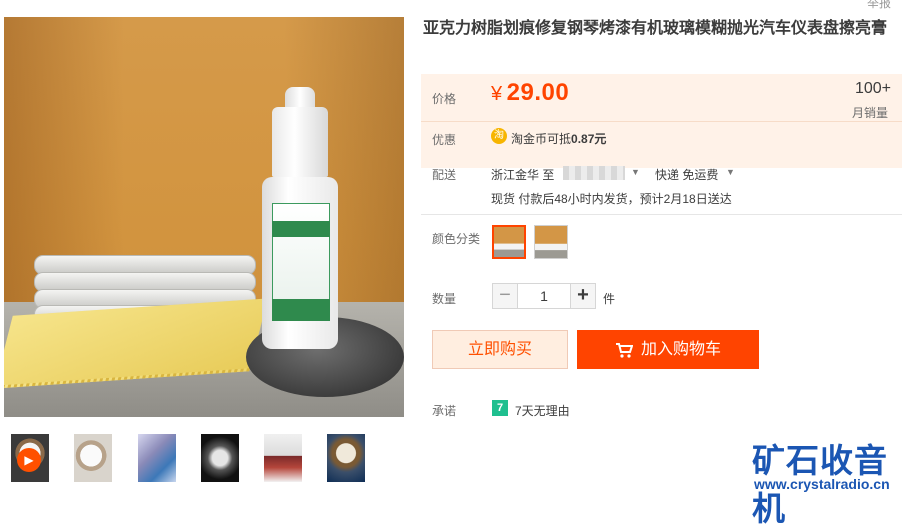  Describe the element at coordinates (500, 408) in the screenshot. I see `seven-day-return-icon: 7` at that location.